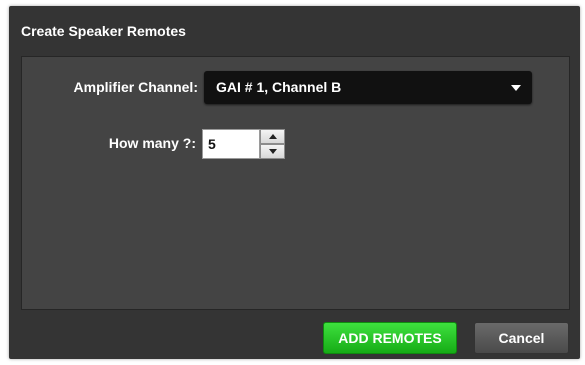 This screenshot has width=585, height=365. Describe the element at coordinates (231, 144) in the screenshot. I see `how-many-input` at that location.